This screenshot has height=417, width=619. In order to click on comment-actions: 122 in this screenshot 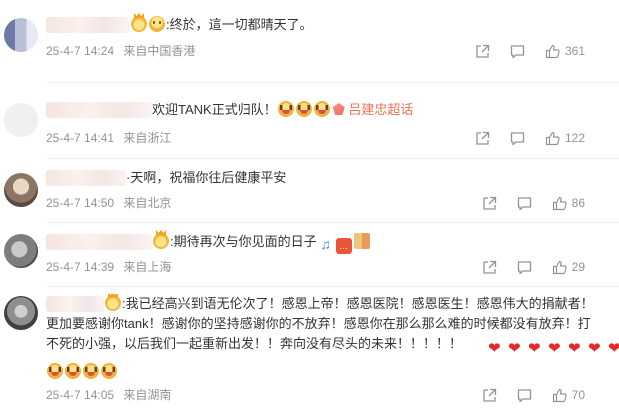, I will do `click(520, 138)`.